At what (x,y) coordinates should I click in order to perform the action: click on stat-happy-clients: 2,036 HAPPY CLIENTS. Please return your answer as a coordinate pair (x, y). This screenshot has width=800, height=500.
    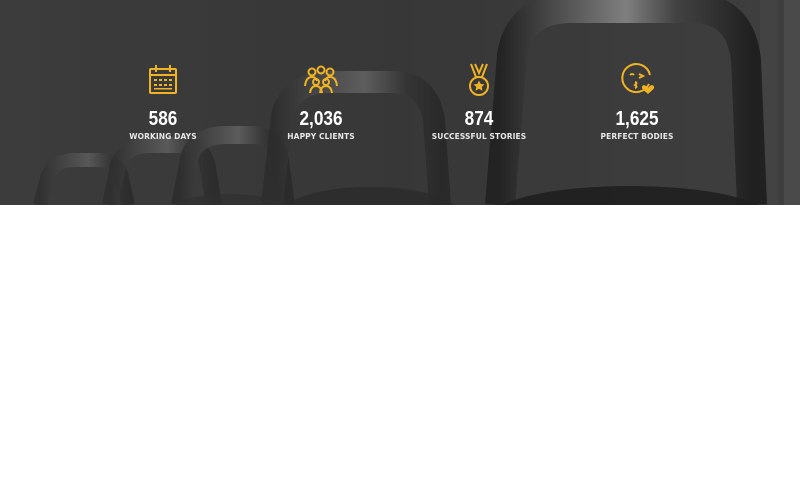
    Looking at the image, I should click on (321, 102).